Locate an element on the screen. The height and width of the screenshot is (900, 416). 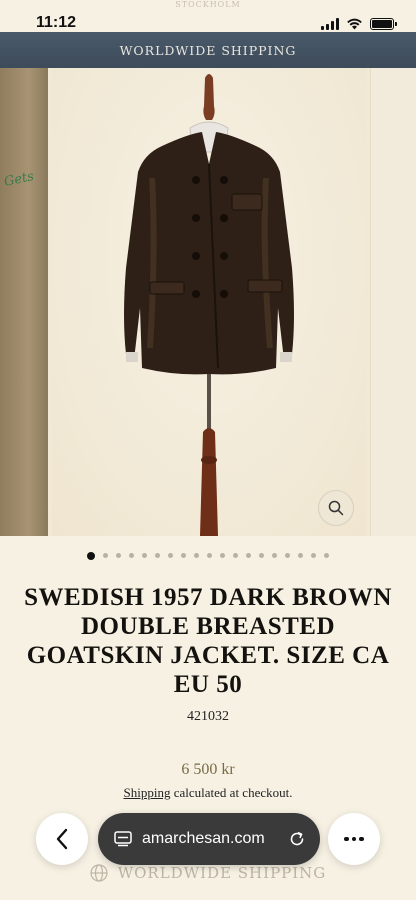
faded-header-text: STOCKHOLM is located at coordinates (208, 4).